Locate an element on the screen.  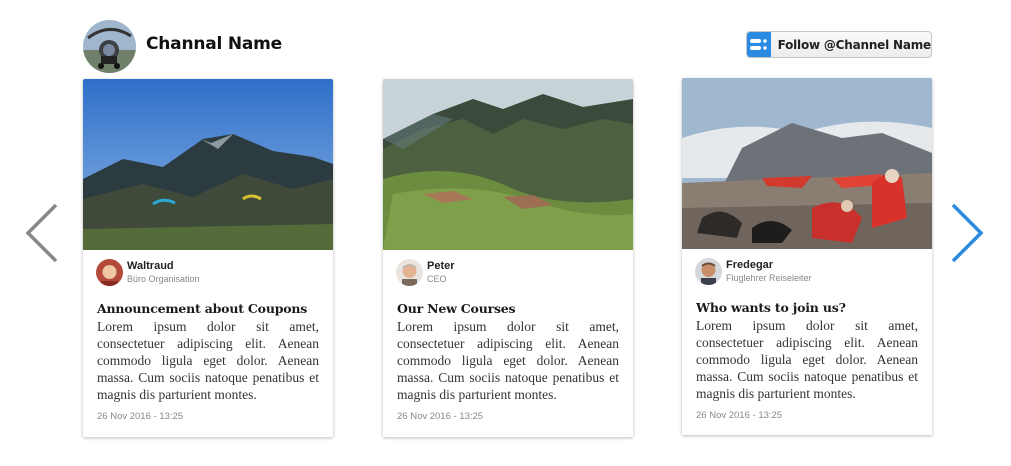
post-image-valley is located at coordinates (508, 164).